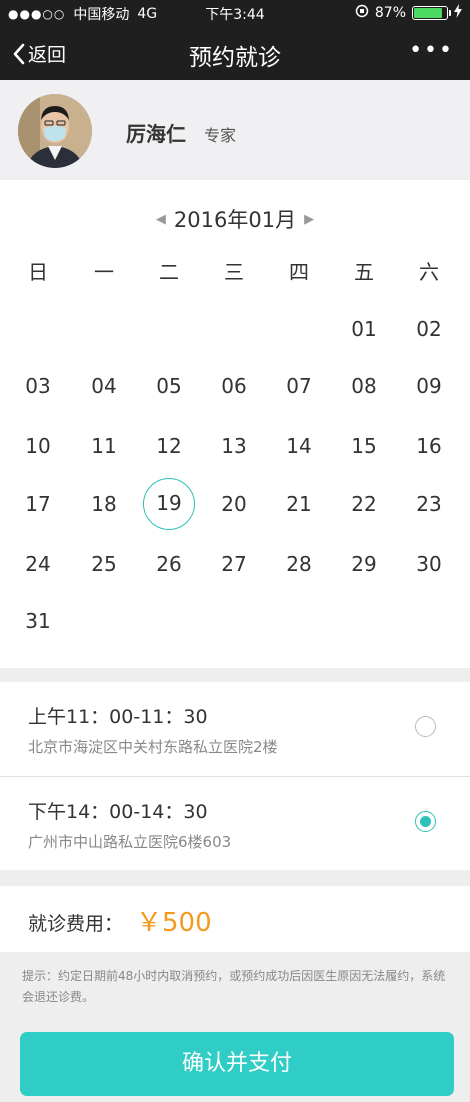 The image size is (470, 1102). What do you see at coordinates (431, 50) in the screenshot?
I see `more-options-button: •••` at bounding box center [431, 50].